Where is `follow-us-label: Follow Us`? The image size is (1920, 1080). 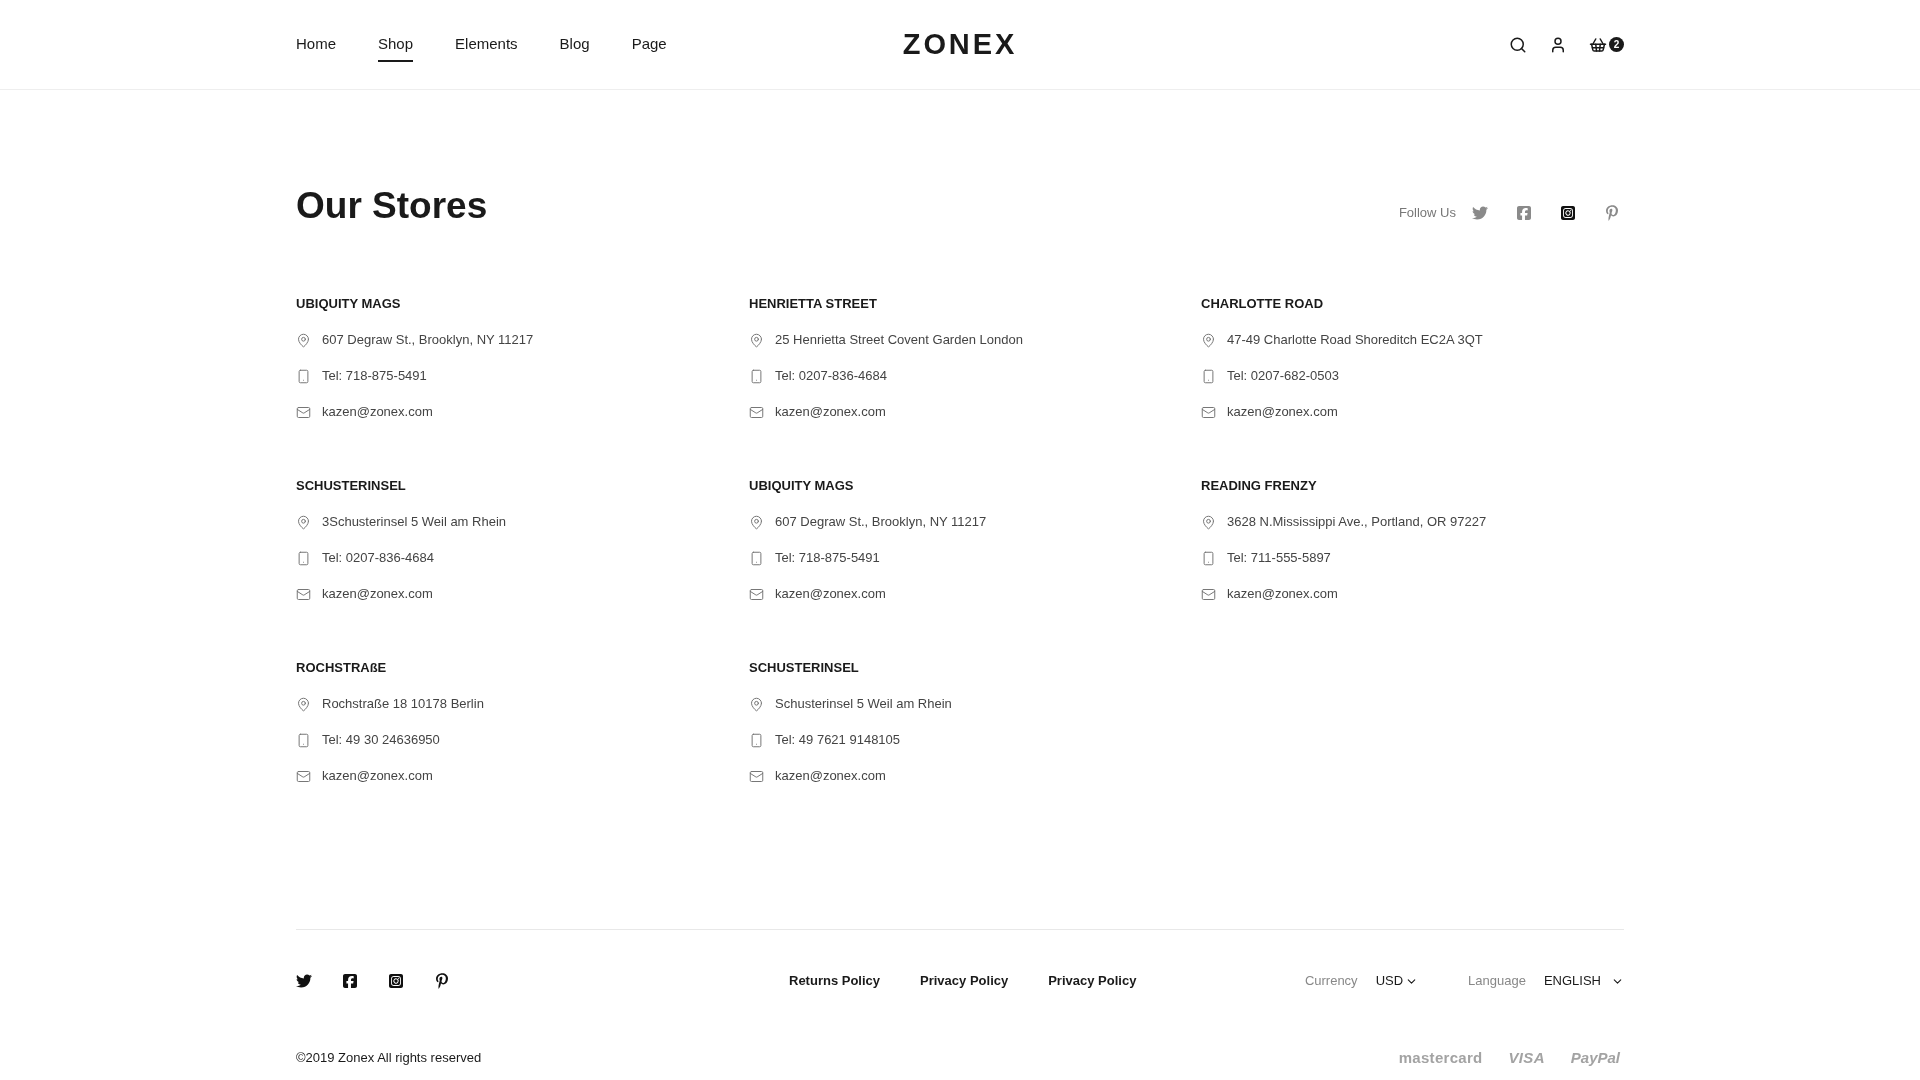
follow-us-label: Follow Us is located at coordinates (1427, 213).